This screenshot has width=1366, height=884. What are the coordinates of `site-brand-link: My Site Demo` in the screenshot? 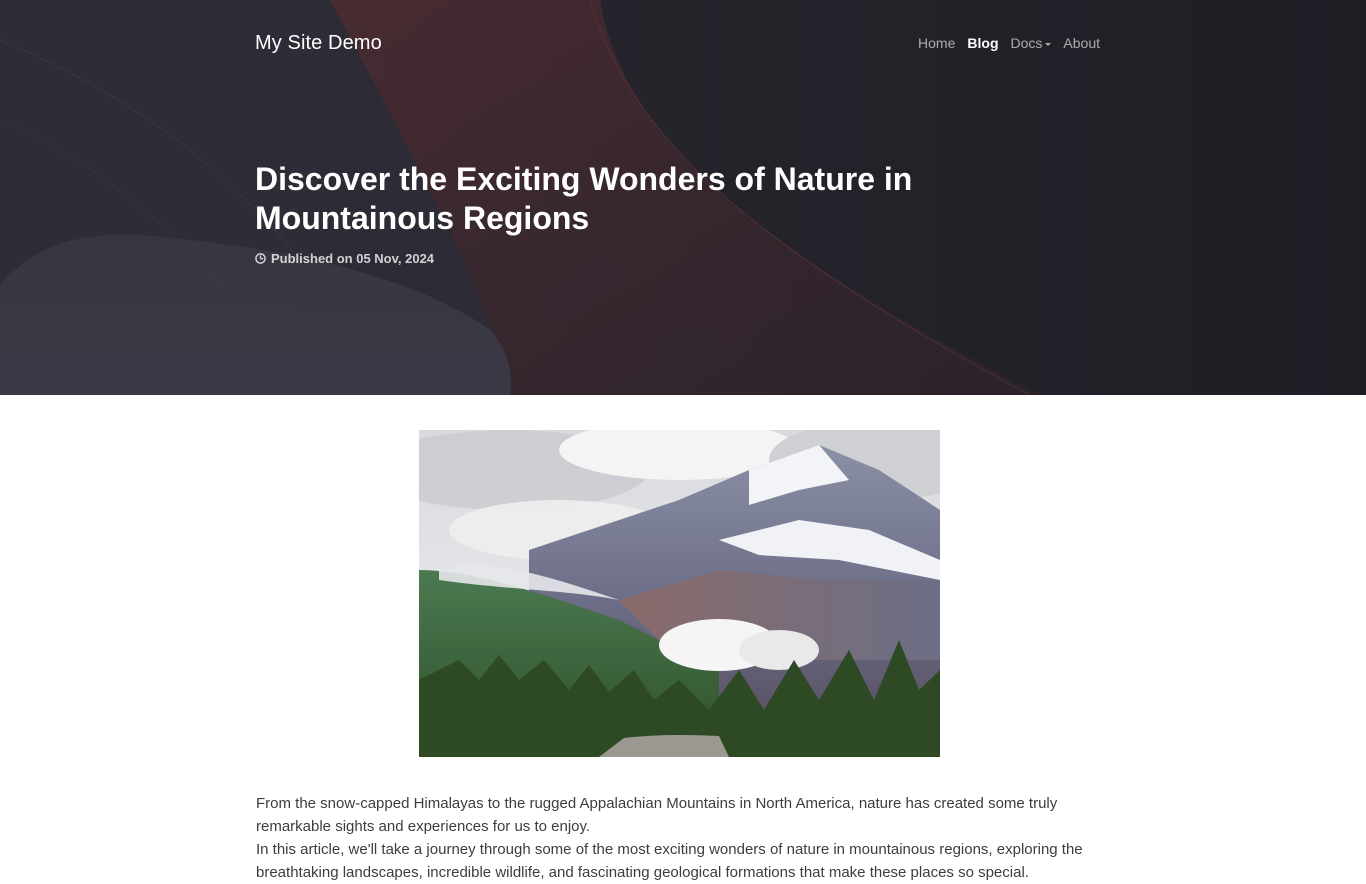 It's located at (318, 43).